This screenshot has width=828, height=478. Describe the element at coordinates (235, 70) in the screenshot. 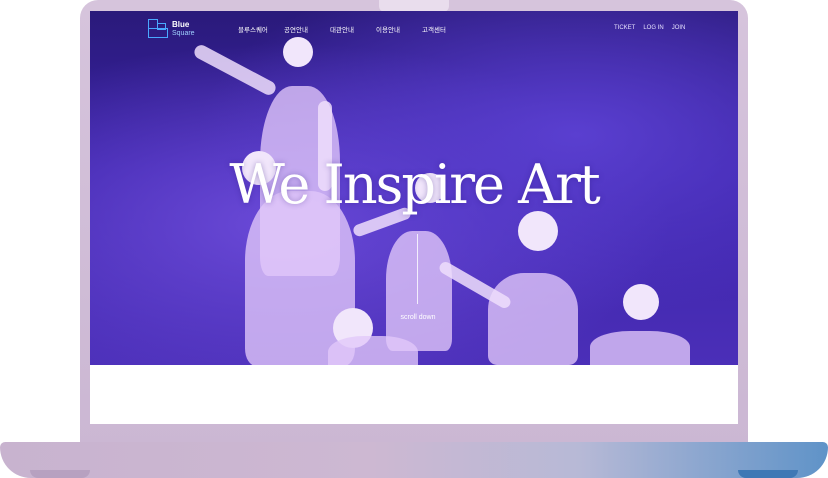

I see `dancer-arm` at that location.